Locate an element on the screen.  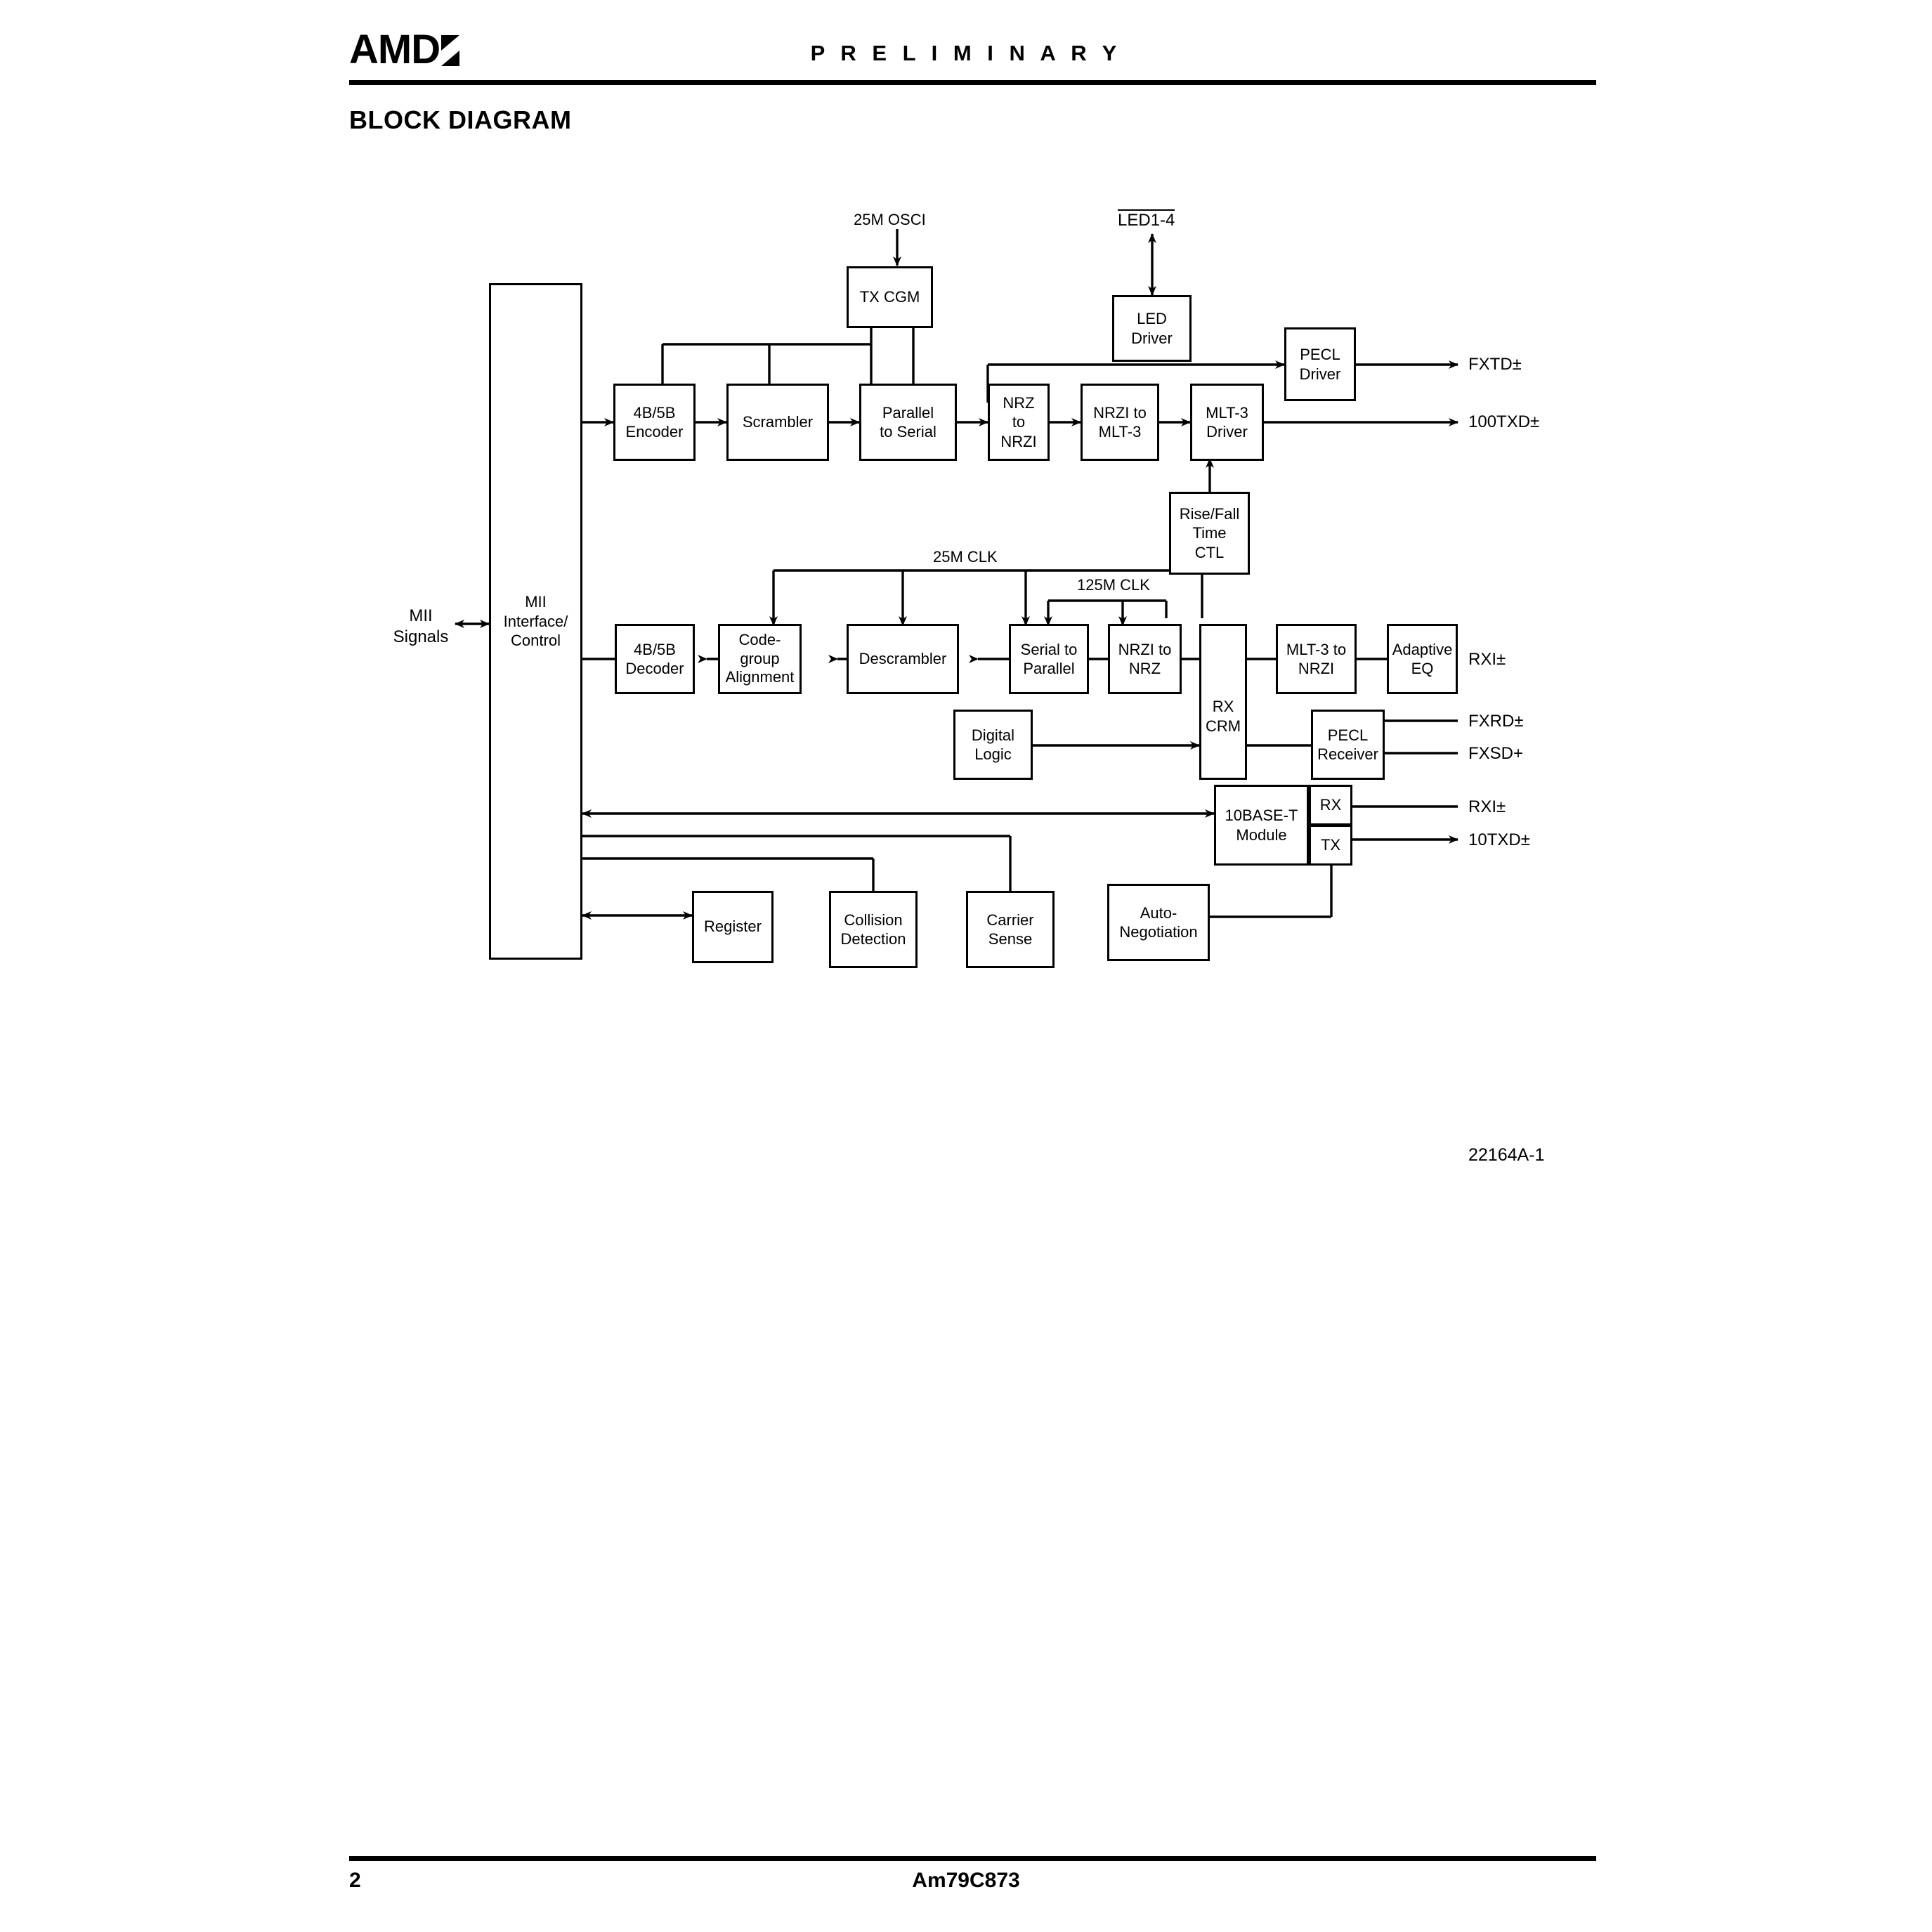
autoneg-line1: Auto- is located at coordinates (1158, 913).